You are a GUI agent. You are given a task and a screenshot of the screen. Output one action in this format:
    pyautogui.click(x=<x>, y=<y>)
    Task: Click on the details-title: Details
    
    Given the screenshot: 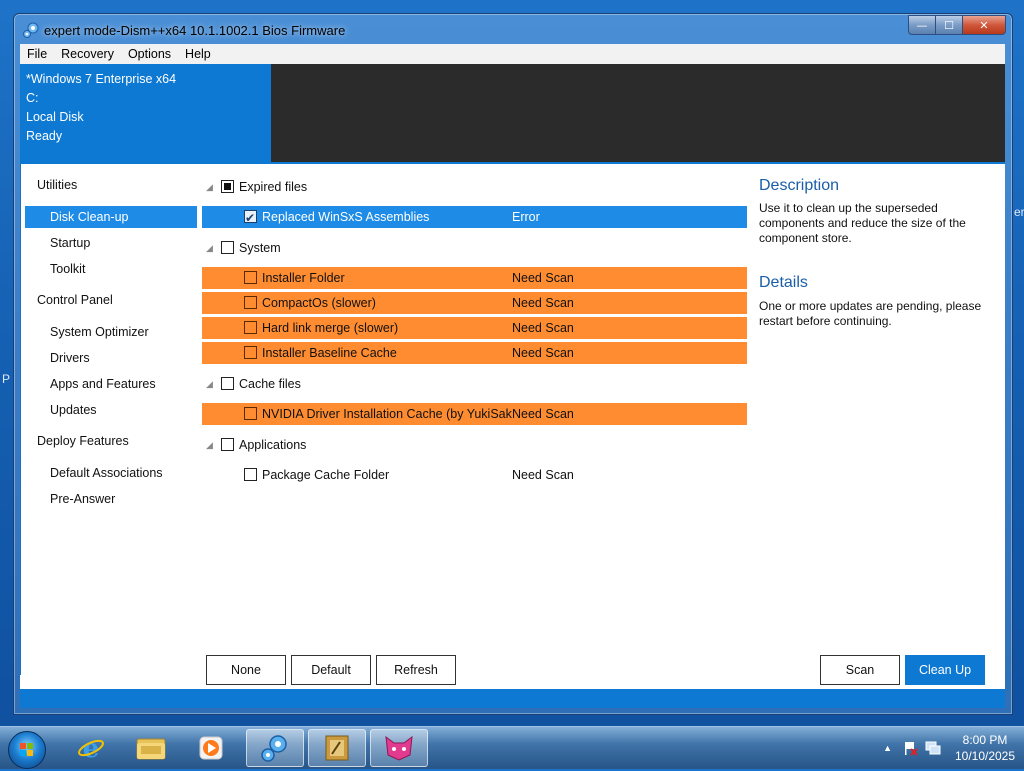 What is the action you would take?
    pyautogui.click(x=783, y=282)
    